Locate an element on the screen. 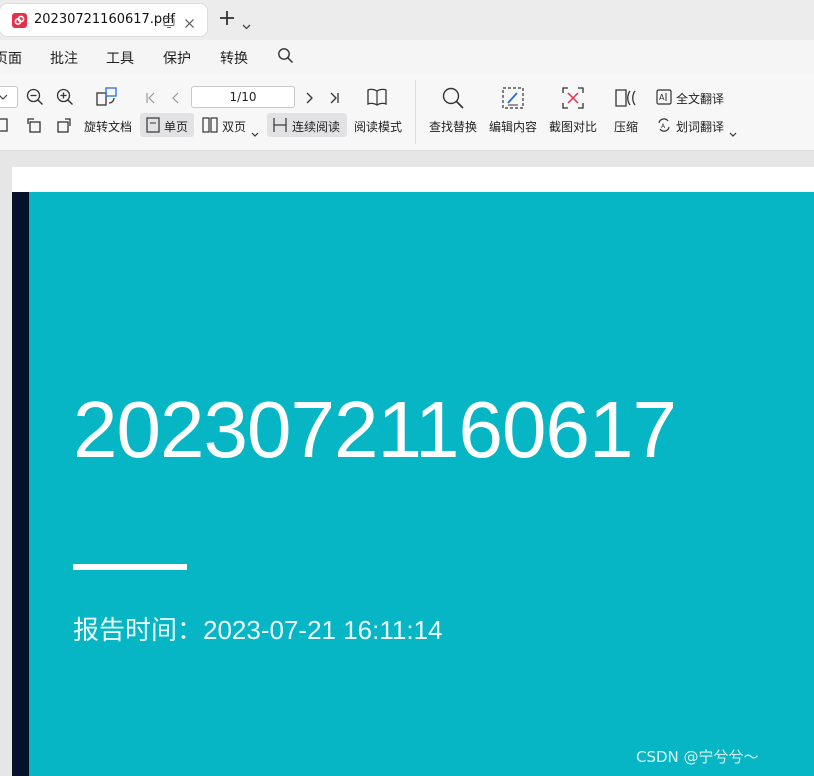 Image resolution: width=814 pixels, height=776 pixels. last-page-icon is located at coordinates (334, 99).